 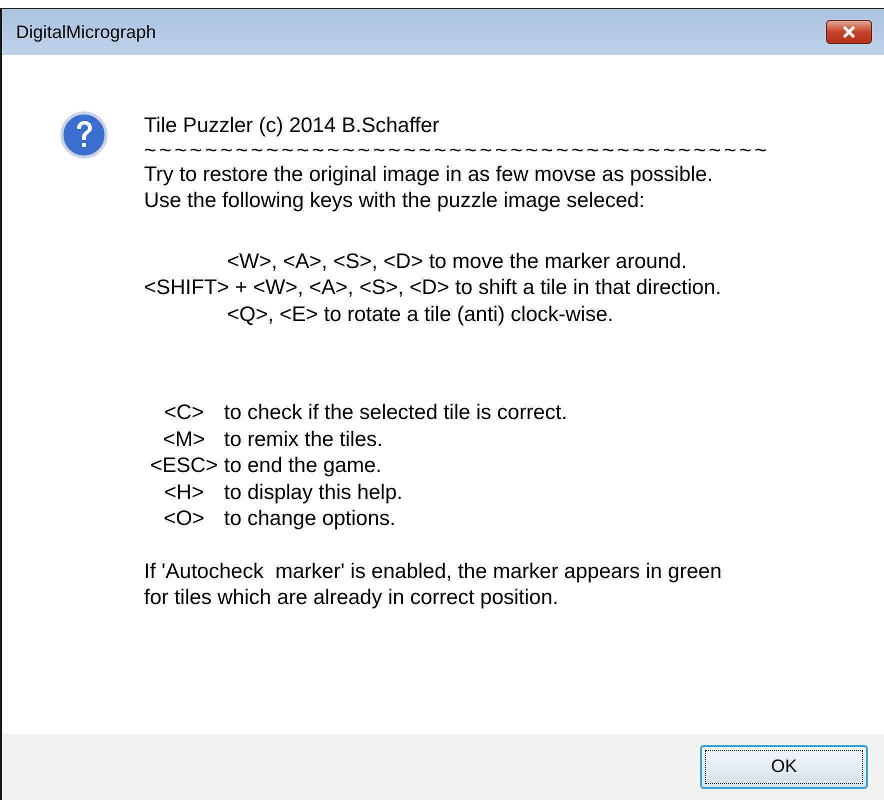 I want to click on key-description: to change options., so click(x=310, y=519).